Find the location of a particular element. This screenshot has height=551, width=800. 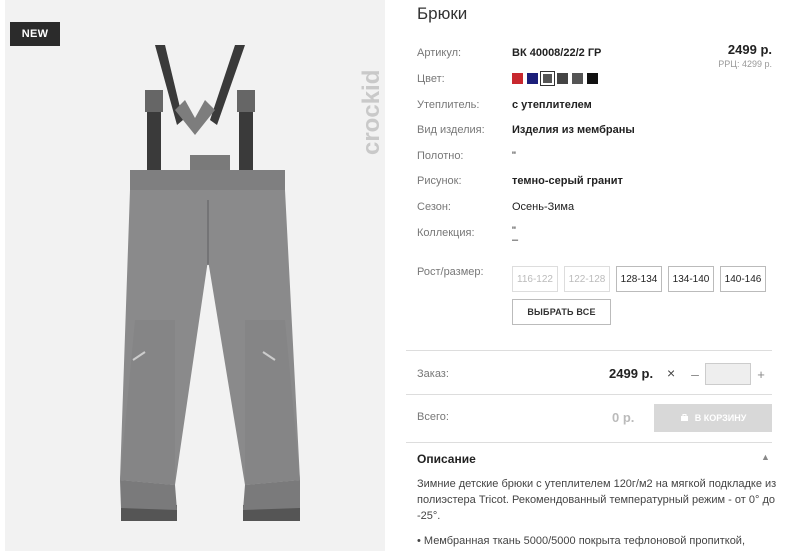

color-swatches is located at coordinates (555, 78).